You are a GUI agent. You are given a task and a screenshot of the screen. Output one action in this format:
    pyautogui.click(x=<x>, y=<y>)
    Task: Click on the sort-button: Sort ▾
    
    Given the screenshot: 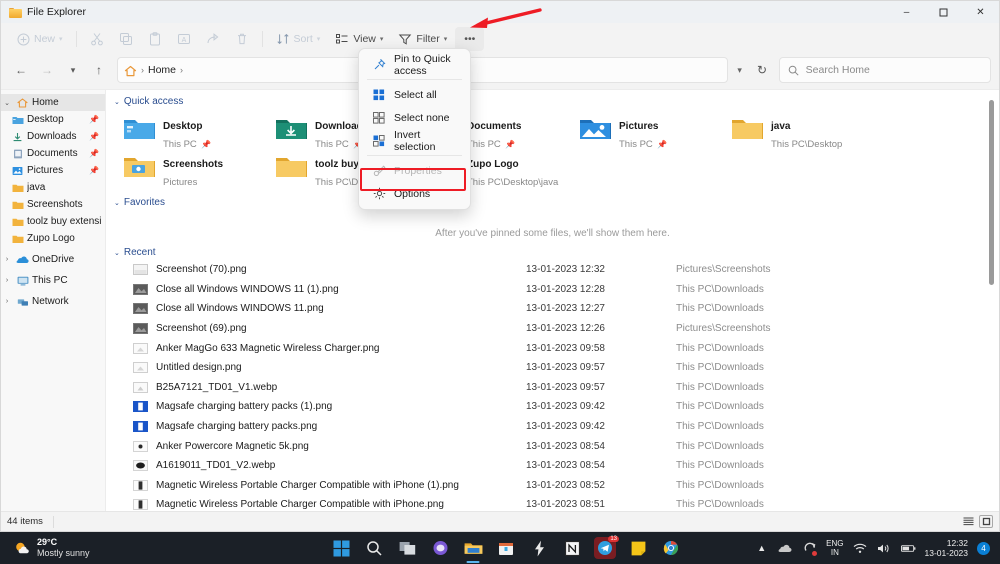 What is the action you would take?
    pyautogui.click(x=298, y=39)
    